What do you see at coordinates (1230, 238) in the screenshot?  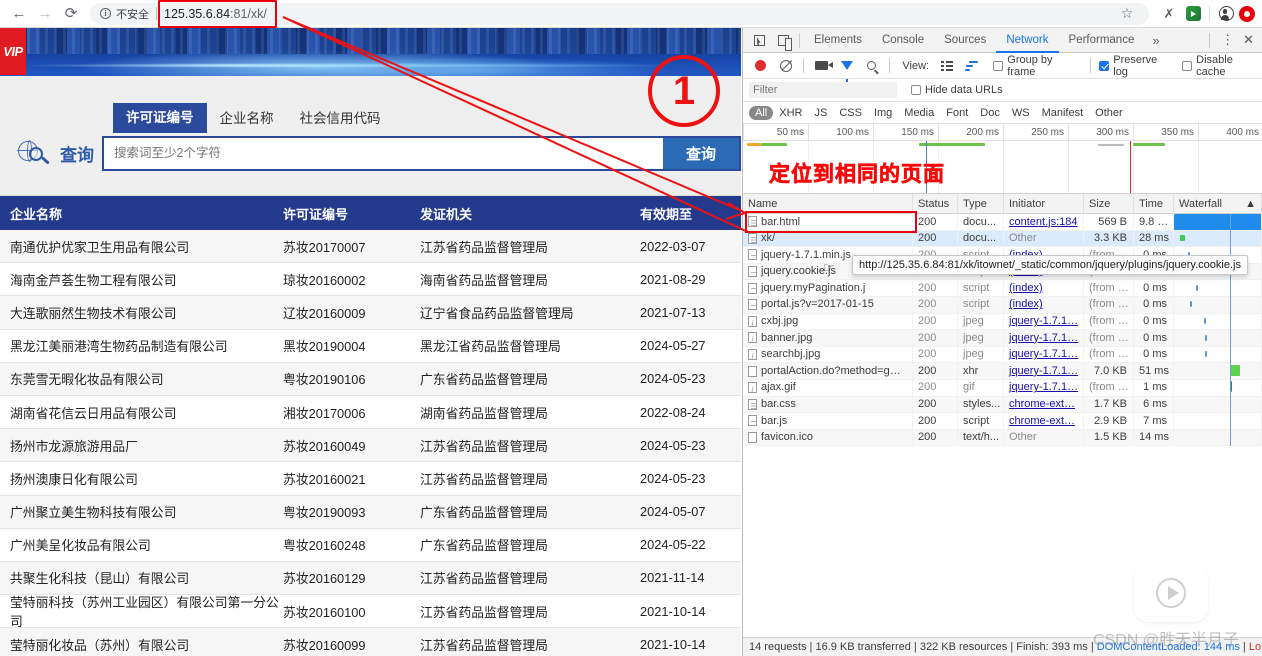 I see `waterfall-dom-marker` at bounding box center [1230, 238].